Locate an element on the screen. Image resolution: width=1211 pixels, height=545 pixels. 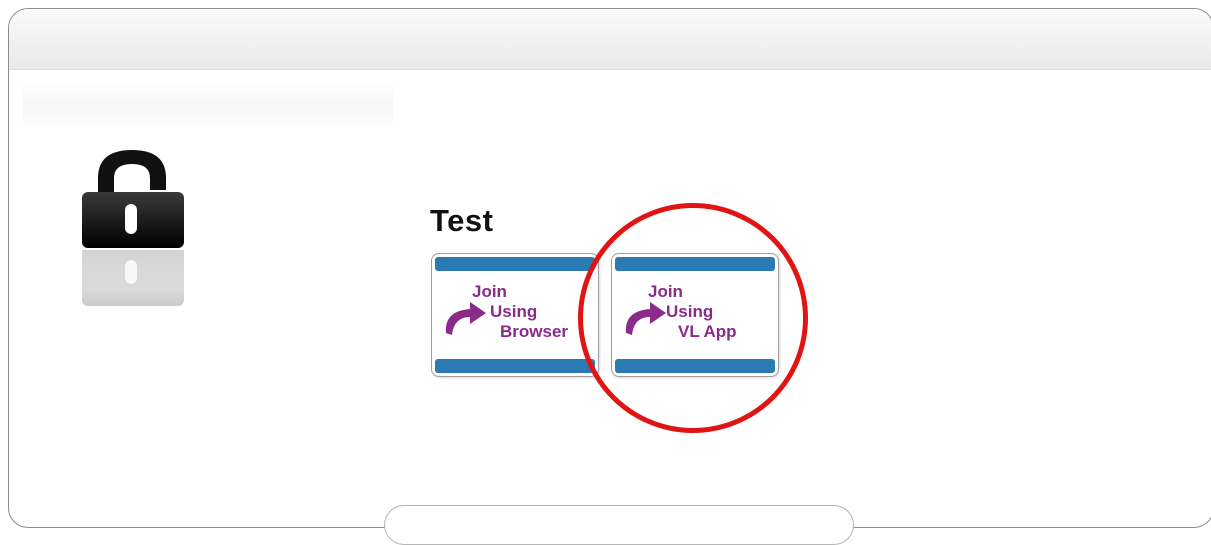
panel-header is located at coordinates (610, 39).